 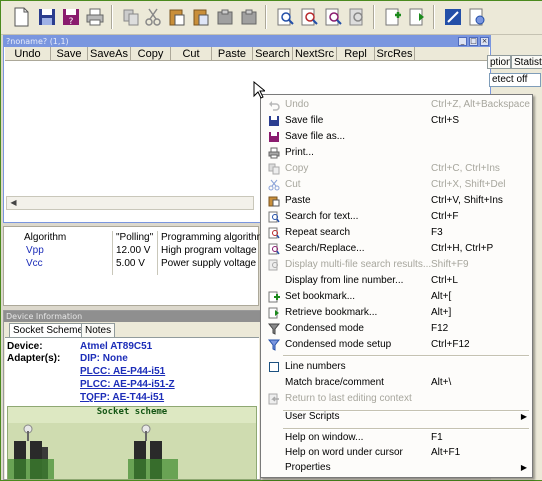 I want to click on menu-item-shortcut: Ctrl+F, so click(x=445, y=216).